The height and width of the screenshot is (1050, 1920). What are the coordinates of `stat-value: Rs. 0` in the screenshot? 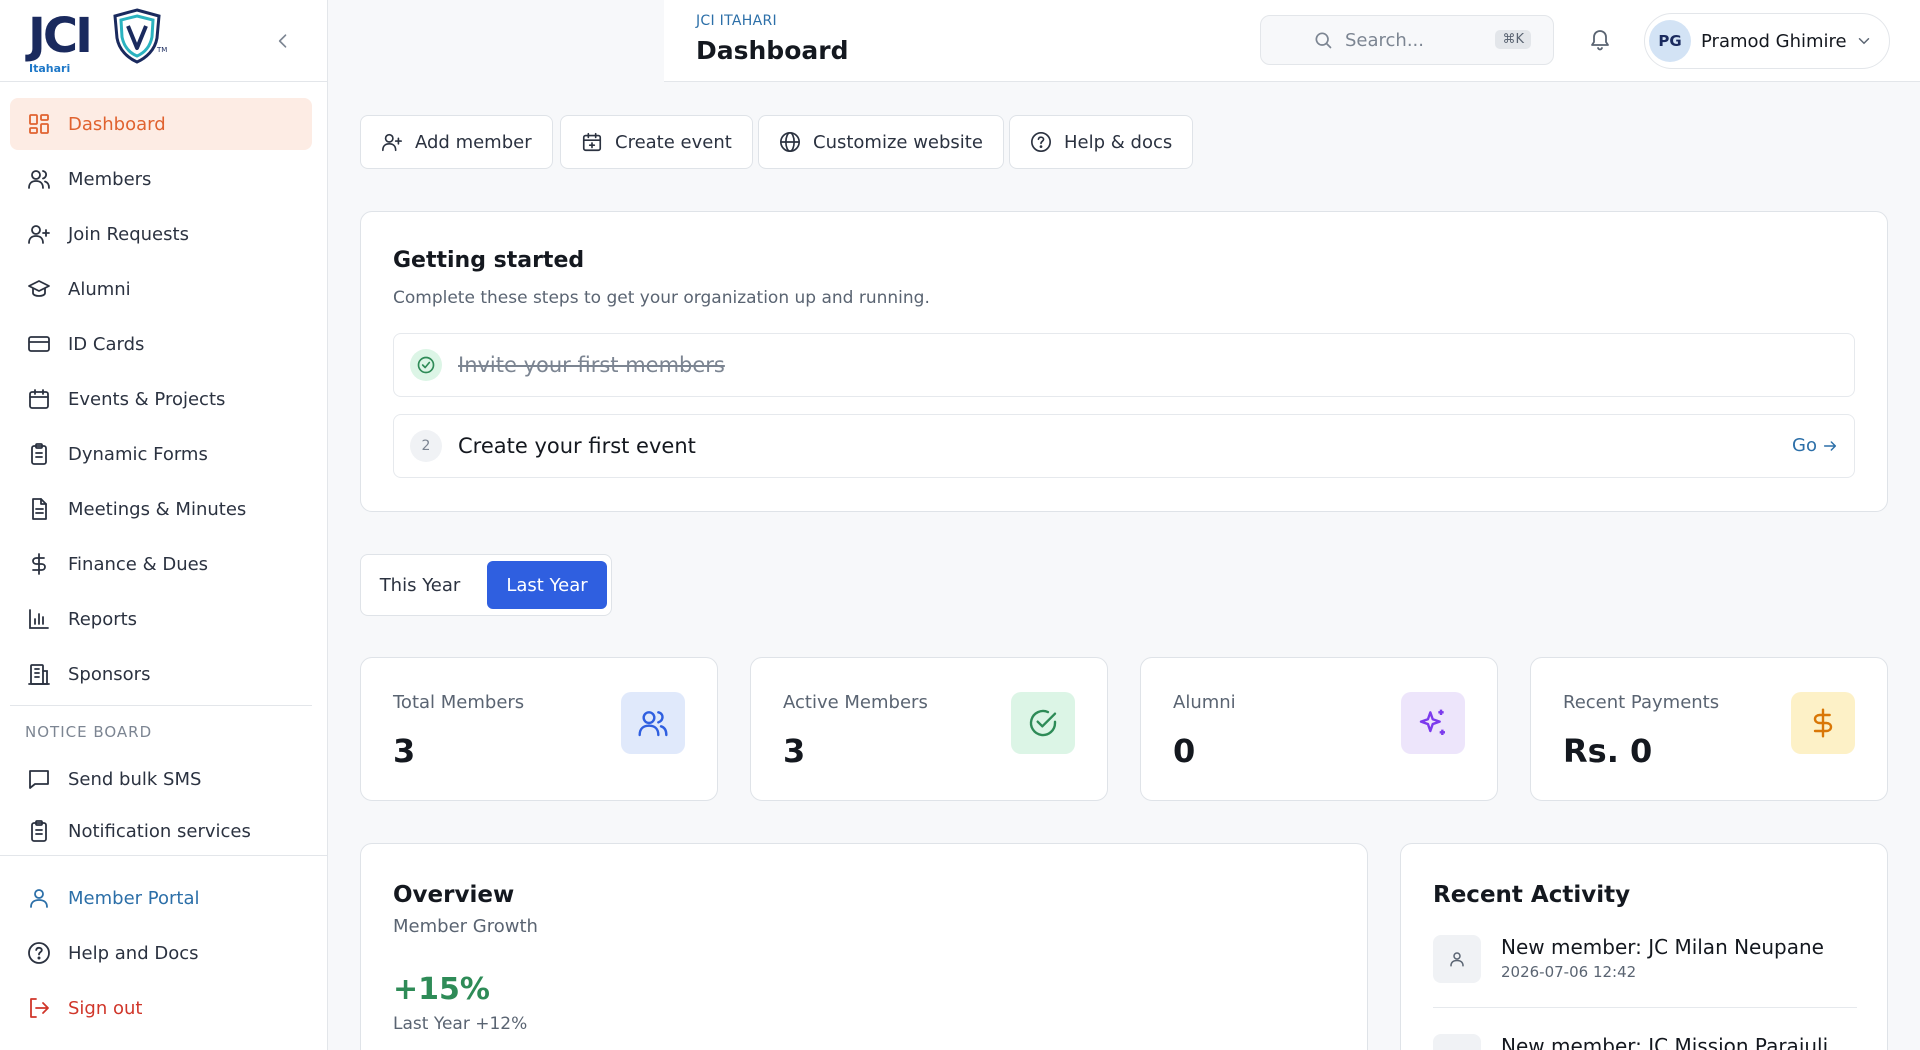 It's located at (1608, 751).